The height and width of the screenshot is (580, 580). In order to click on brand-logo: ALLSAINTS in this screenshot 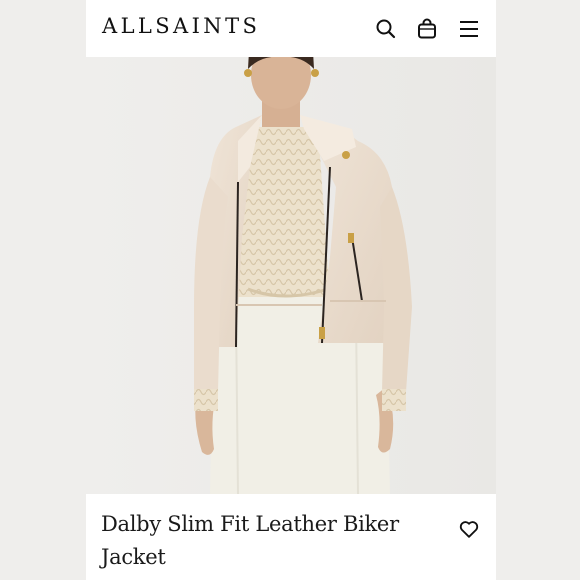, I will do `click(181, 26)`.